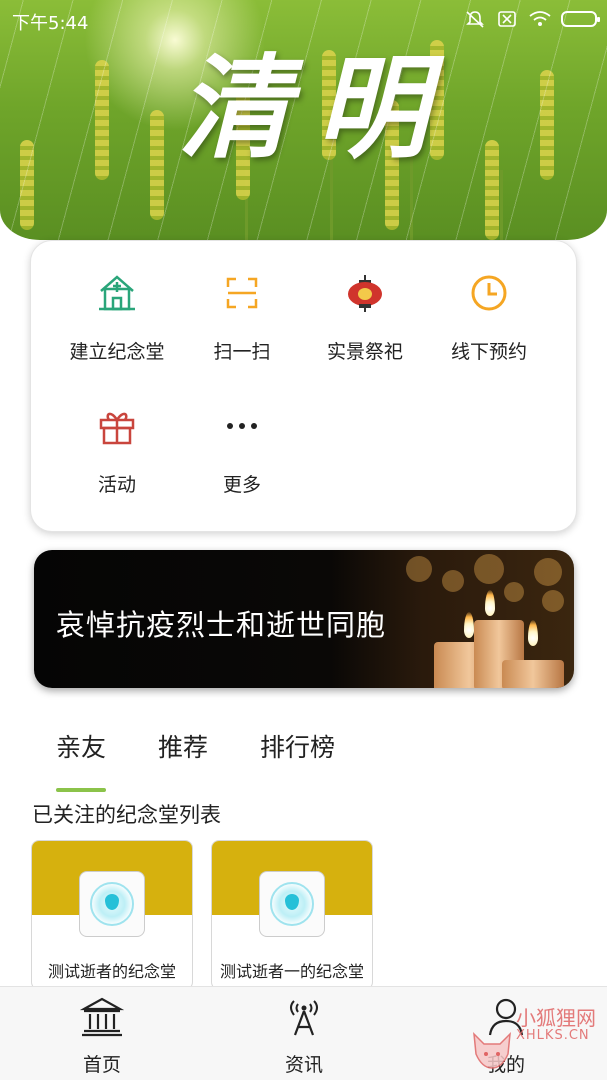 The image size is (607, 1081). I want to click on memorial-hall-card: 测试逝者一的纪念堂, so click(292, 915).